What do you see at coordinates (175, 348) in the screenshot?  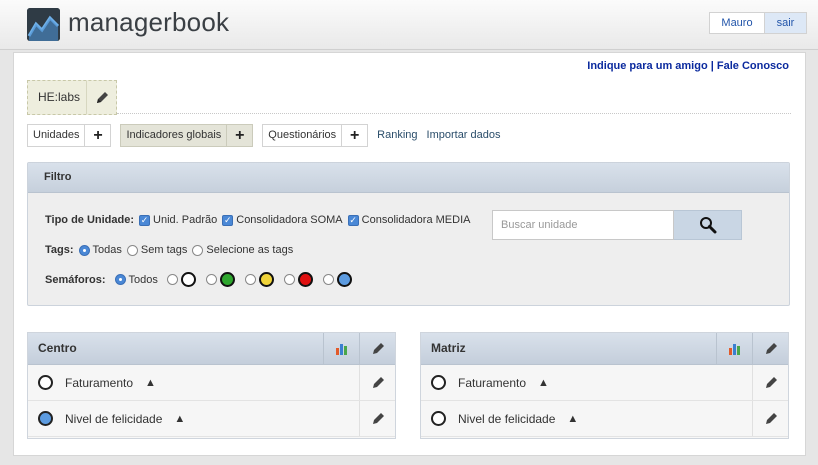 I see `panel-title: Centro` at bounding box center [175, 348].